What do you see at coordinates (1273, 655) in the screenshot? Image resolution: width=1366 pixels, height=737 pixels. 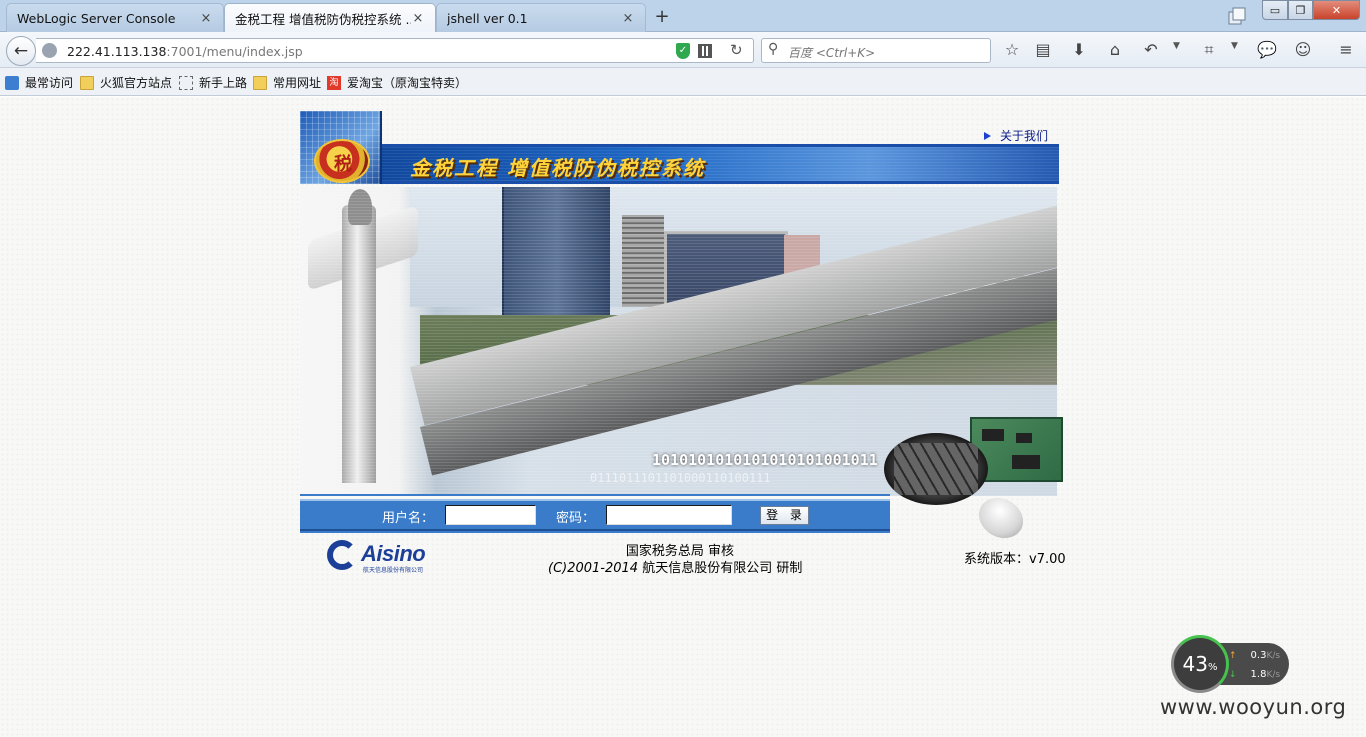 I see `upload-unit: K/s` at bounding box center [1273, 655].